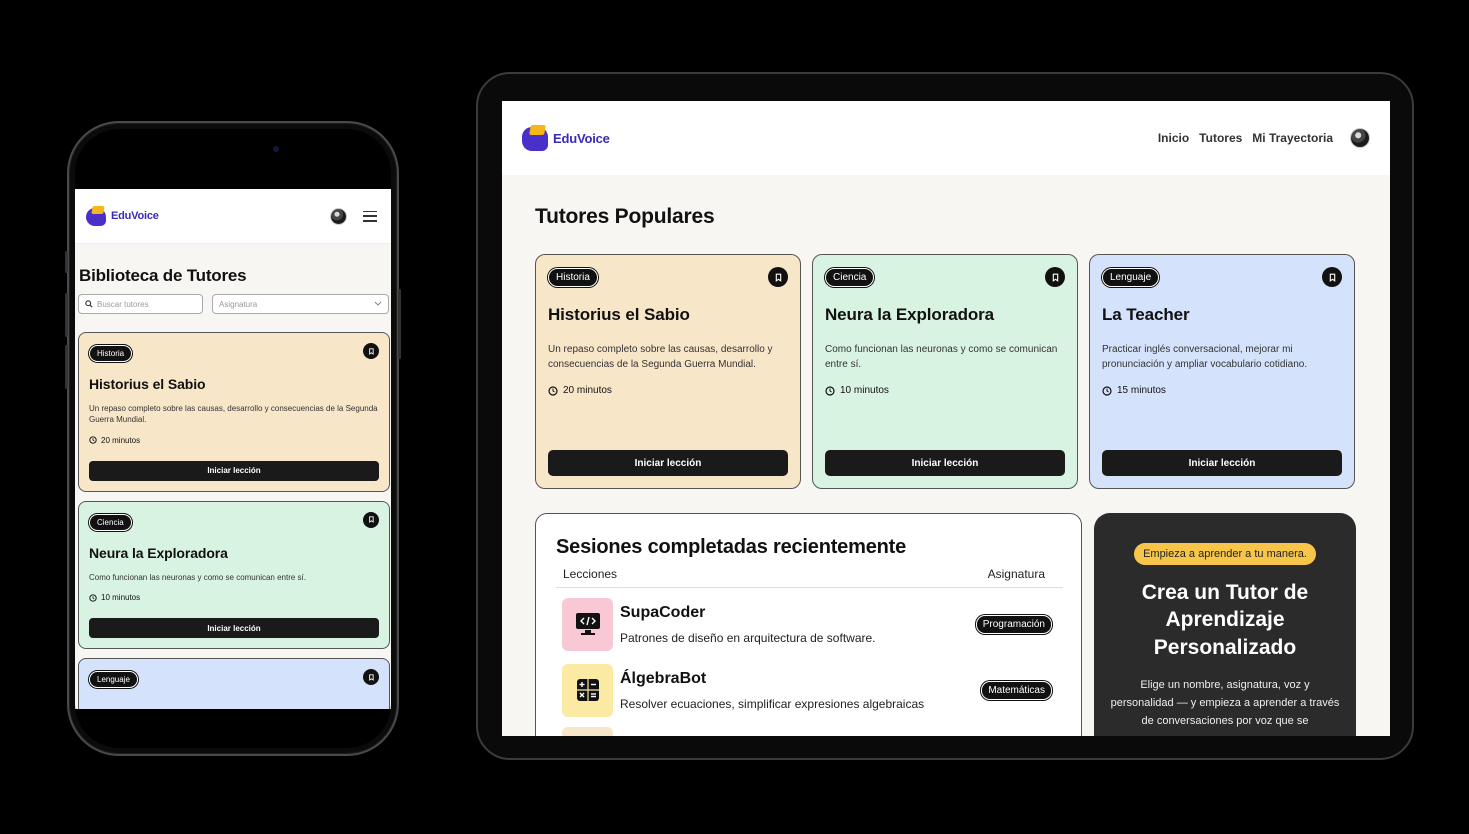 The height and width of the screenshot is (834, 1469). I want to click on duration-text: 10 minutos, so click(121, 598).